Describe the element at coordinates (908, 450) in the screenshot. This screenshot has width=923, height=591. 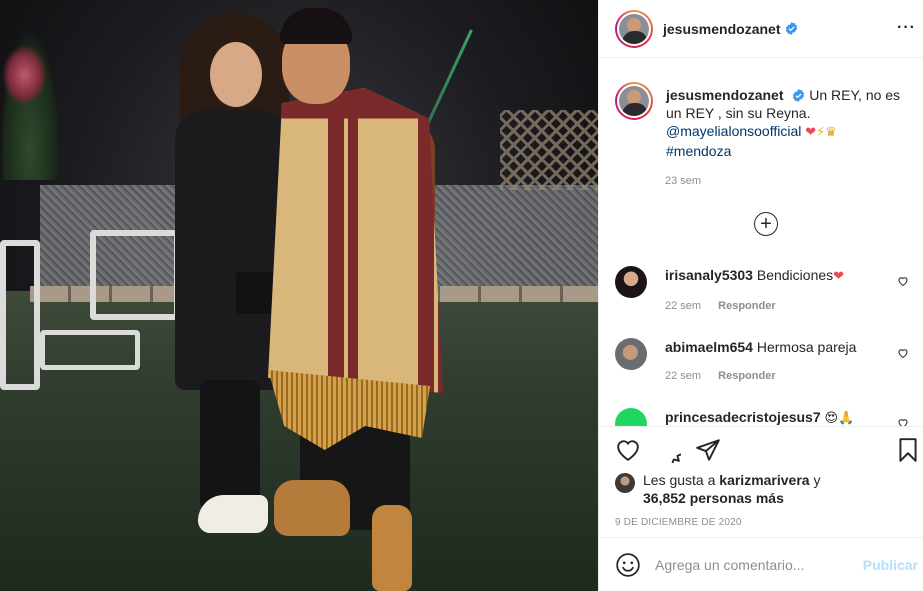
I see `save-bookmark-icon` at that location.